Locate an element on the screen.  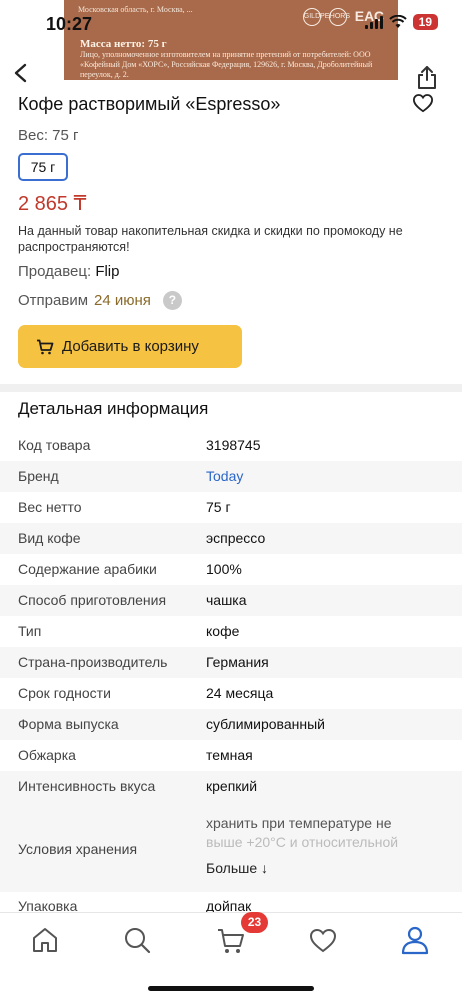
weight-label: Вес: 75 г is located at coordinates (48, 135).